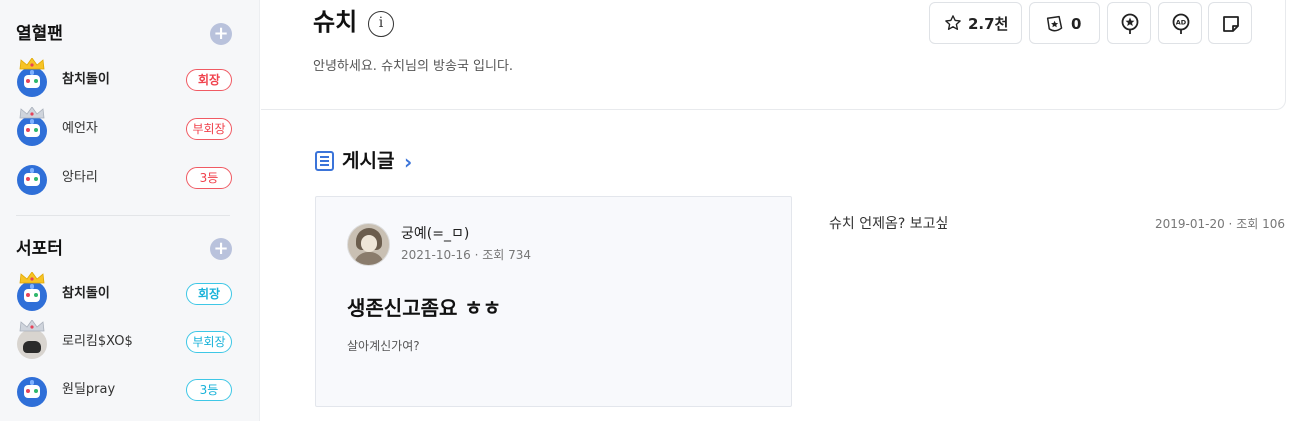  Describe the element at coordinates (324, 161) in the screenshot. I see `posts-list-icon` at that location.